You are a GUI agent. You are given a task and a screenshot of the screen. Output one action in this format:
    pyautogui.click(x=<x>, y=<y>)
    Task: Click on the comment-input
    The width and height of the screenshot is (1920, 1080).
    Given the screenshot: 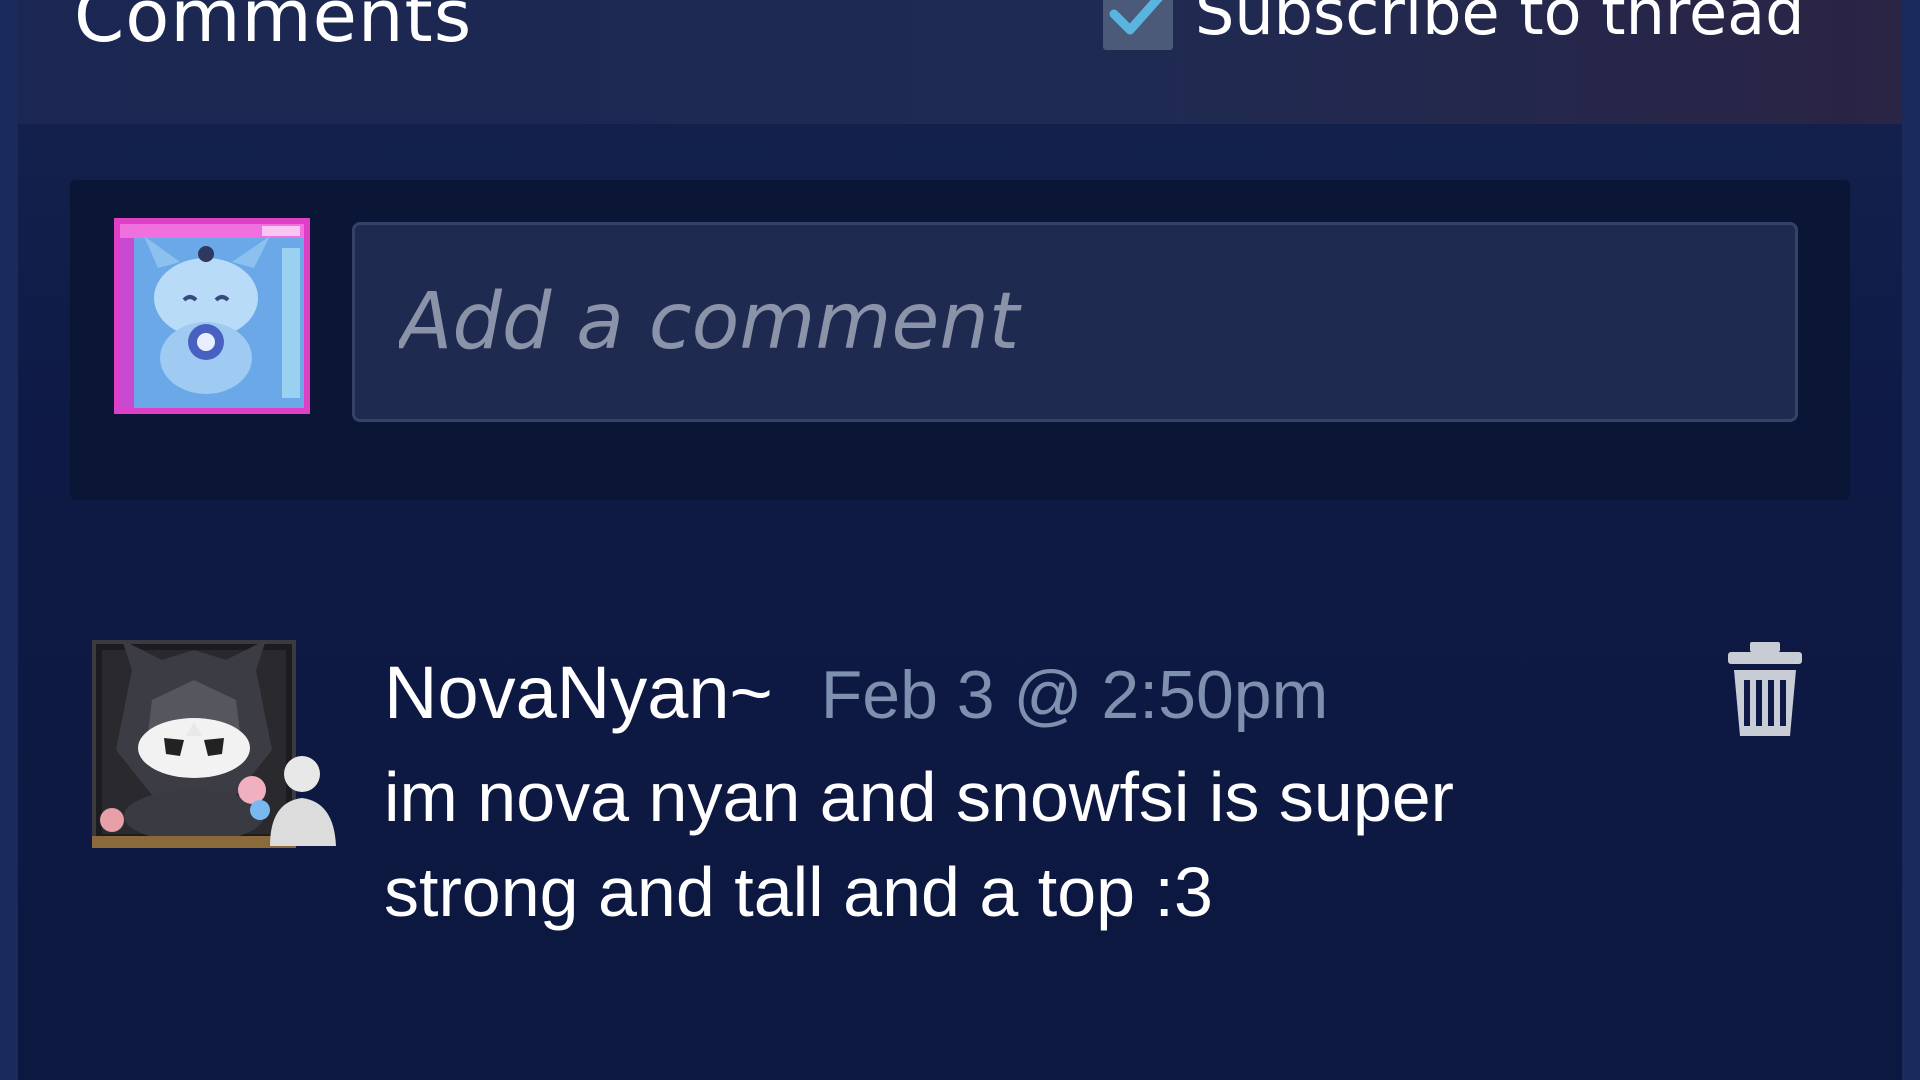 What is the action you would take?
    pyautogui.click(x=1075, y=322)
    